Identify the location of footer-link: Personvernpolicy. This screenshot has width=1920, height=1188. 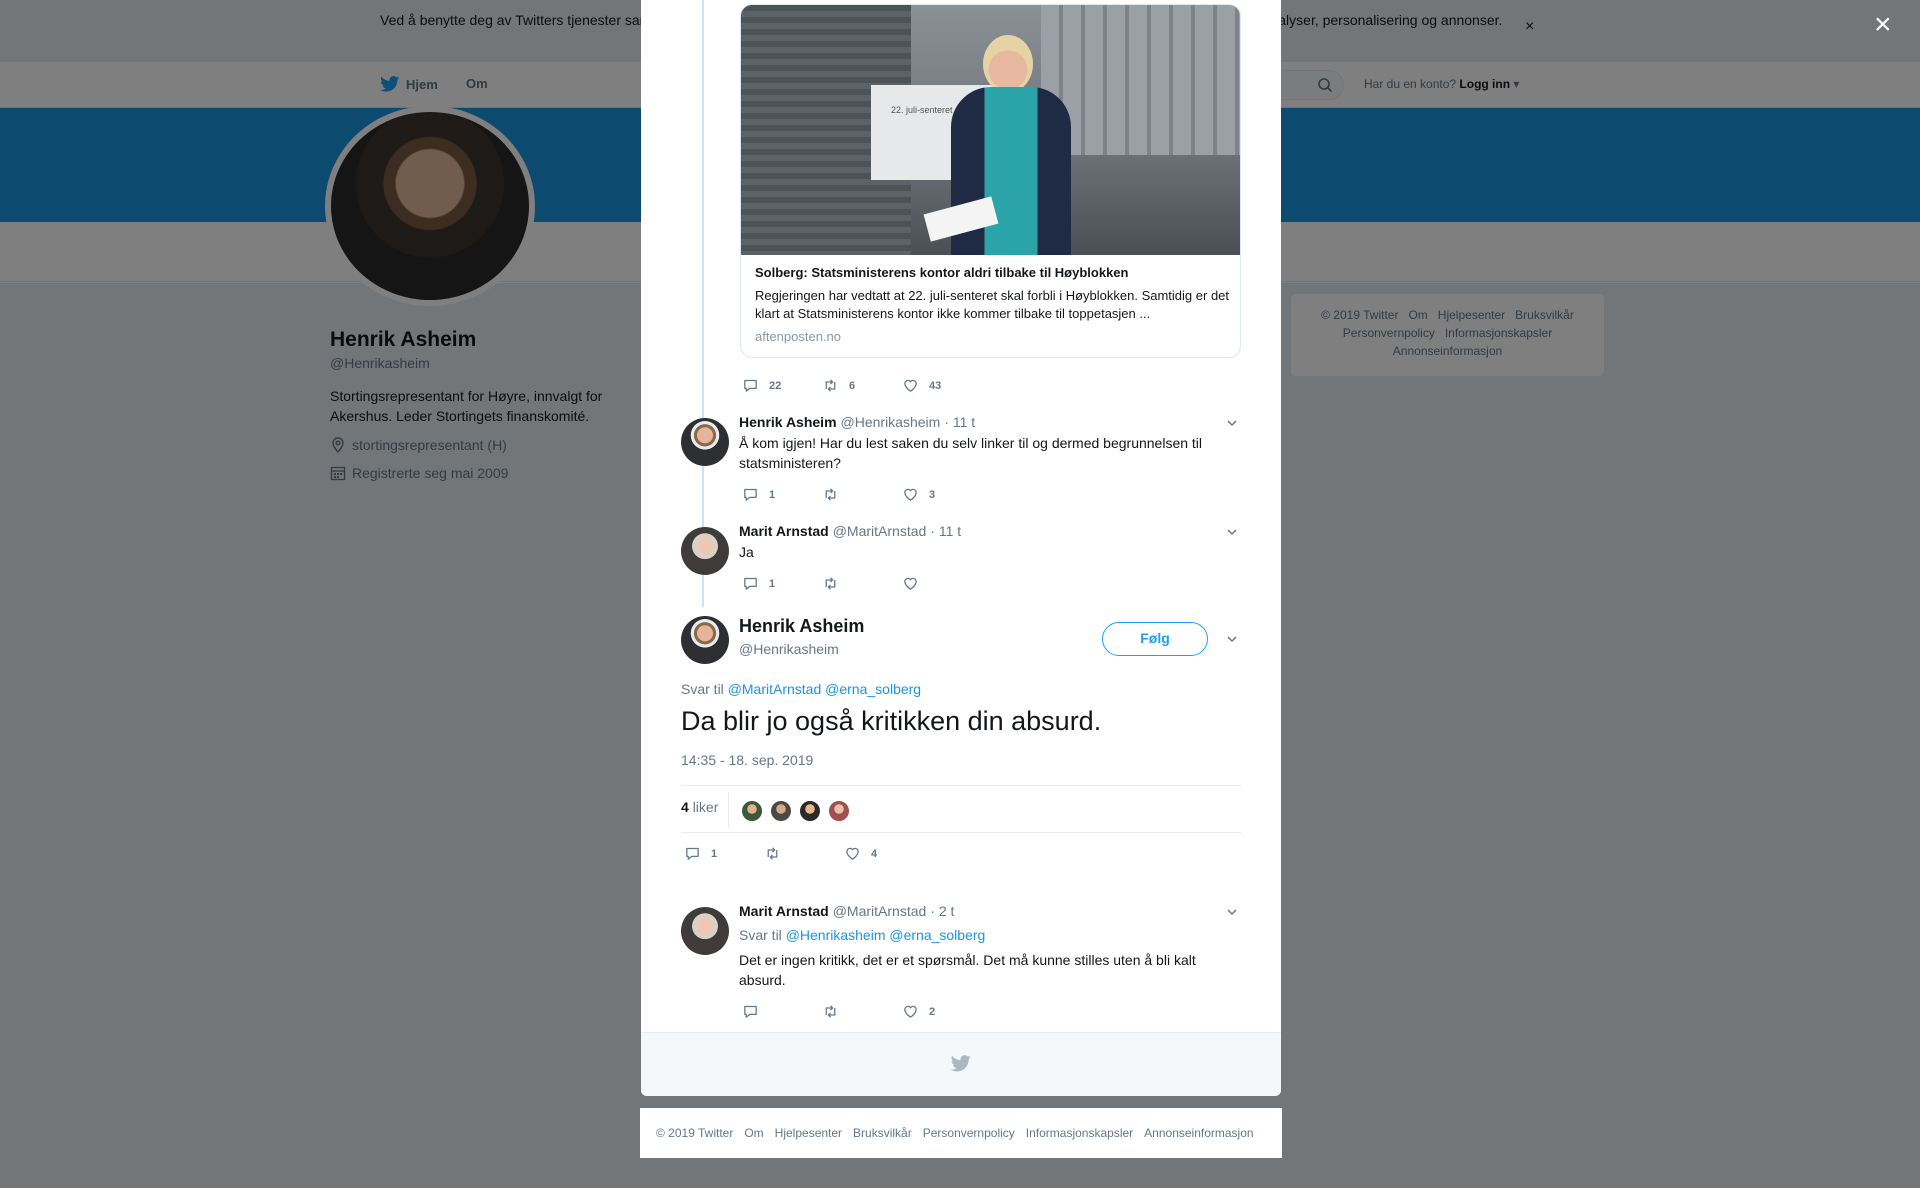
(969, 1133).